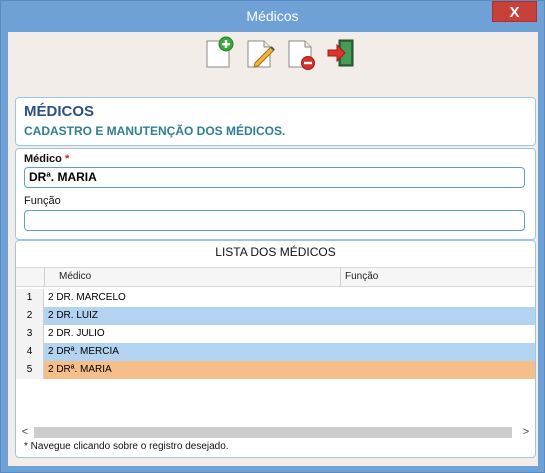  I want to click on required-mark: *, so click(67, 159).